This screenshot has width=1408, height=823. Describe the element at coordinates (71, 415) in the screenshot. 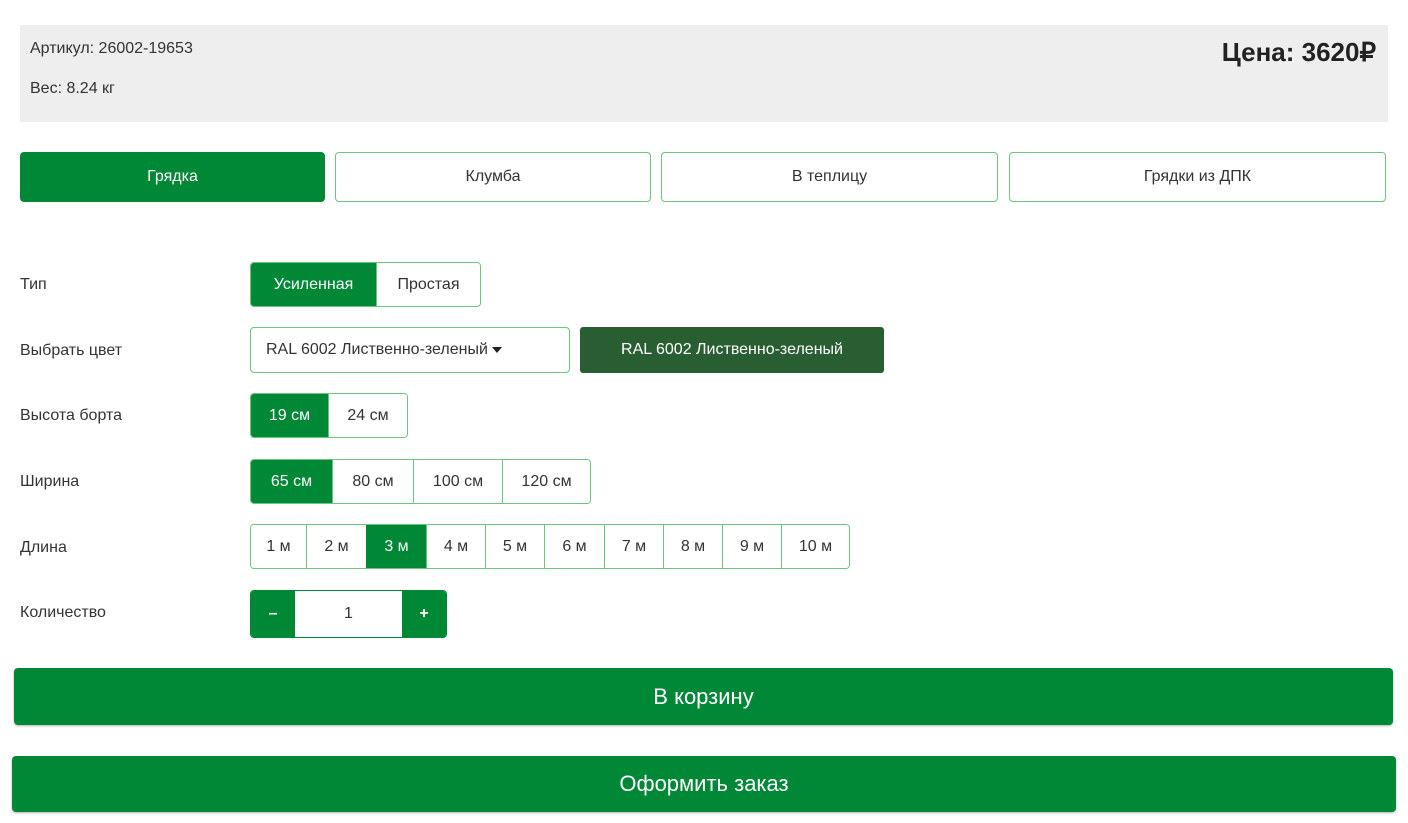

I see `height-label: Высота борта` at that location.